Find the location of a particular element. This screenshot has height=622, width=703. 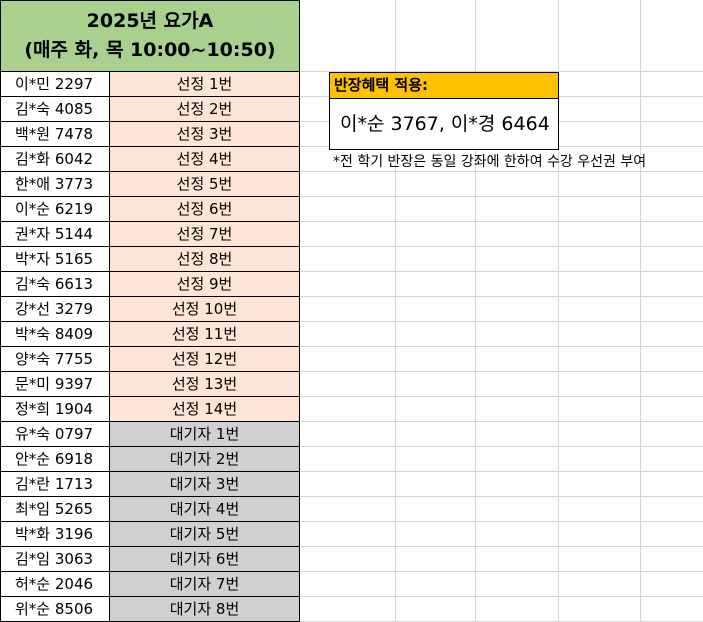

table-row: 양*숙 7755 선정 12번 is located at coordinates (150, 359).